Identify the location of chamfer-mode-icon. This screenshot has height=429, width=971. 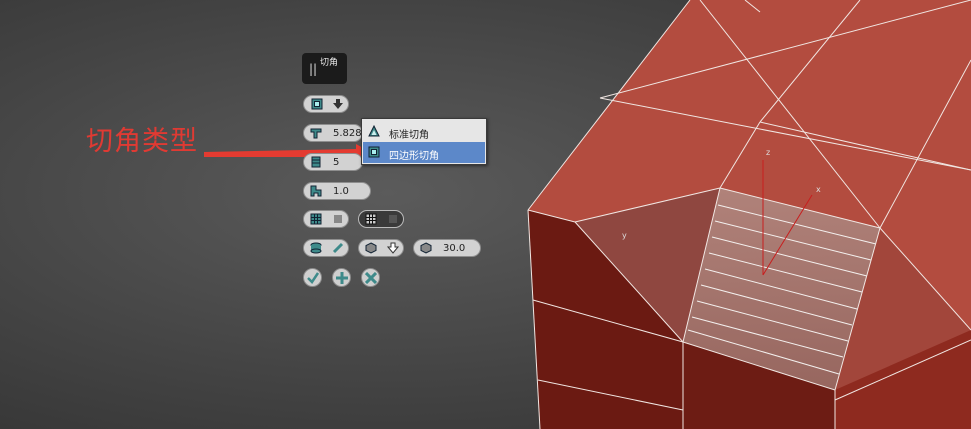
(317, 104).